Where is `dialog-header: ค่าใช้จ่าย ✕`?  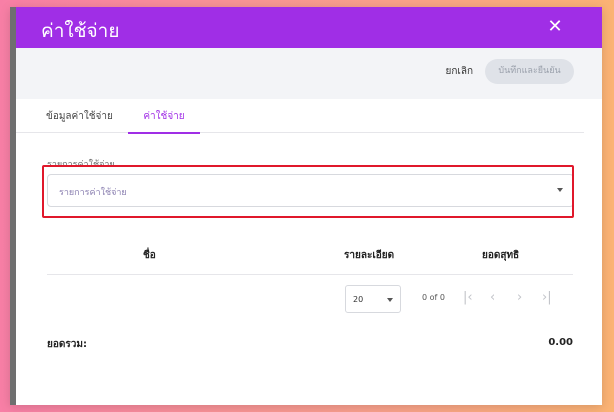 dialog-header: ค่าใช้จ่าย ✕ is located at coordinates (309, 27).